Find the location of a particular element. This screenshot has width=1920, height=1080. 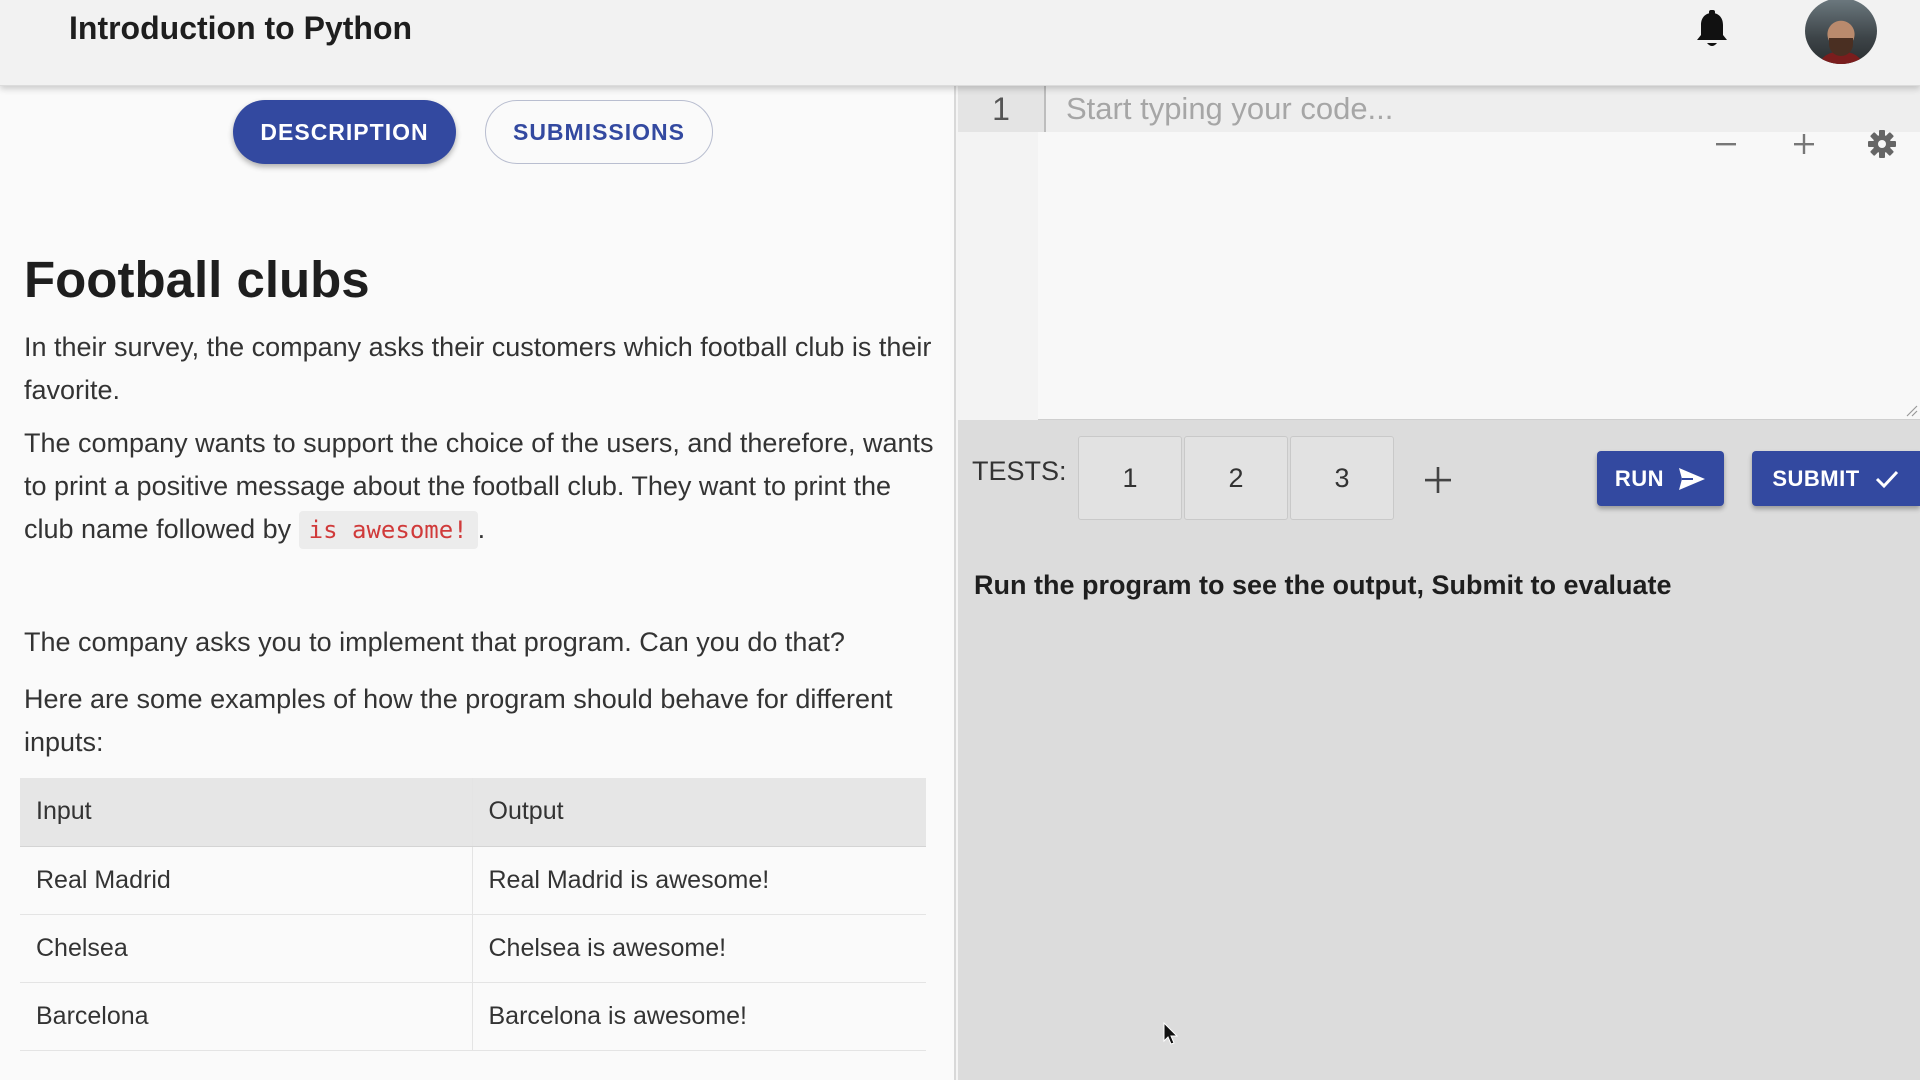

submit-button-label: SUBMIT is located at coordinates (1816, 478).